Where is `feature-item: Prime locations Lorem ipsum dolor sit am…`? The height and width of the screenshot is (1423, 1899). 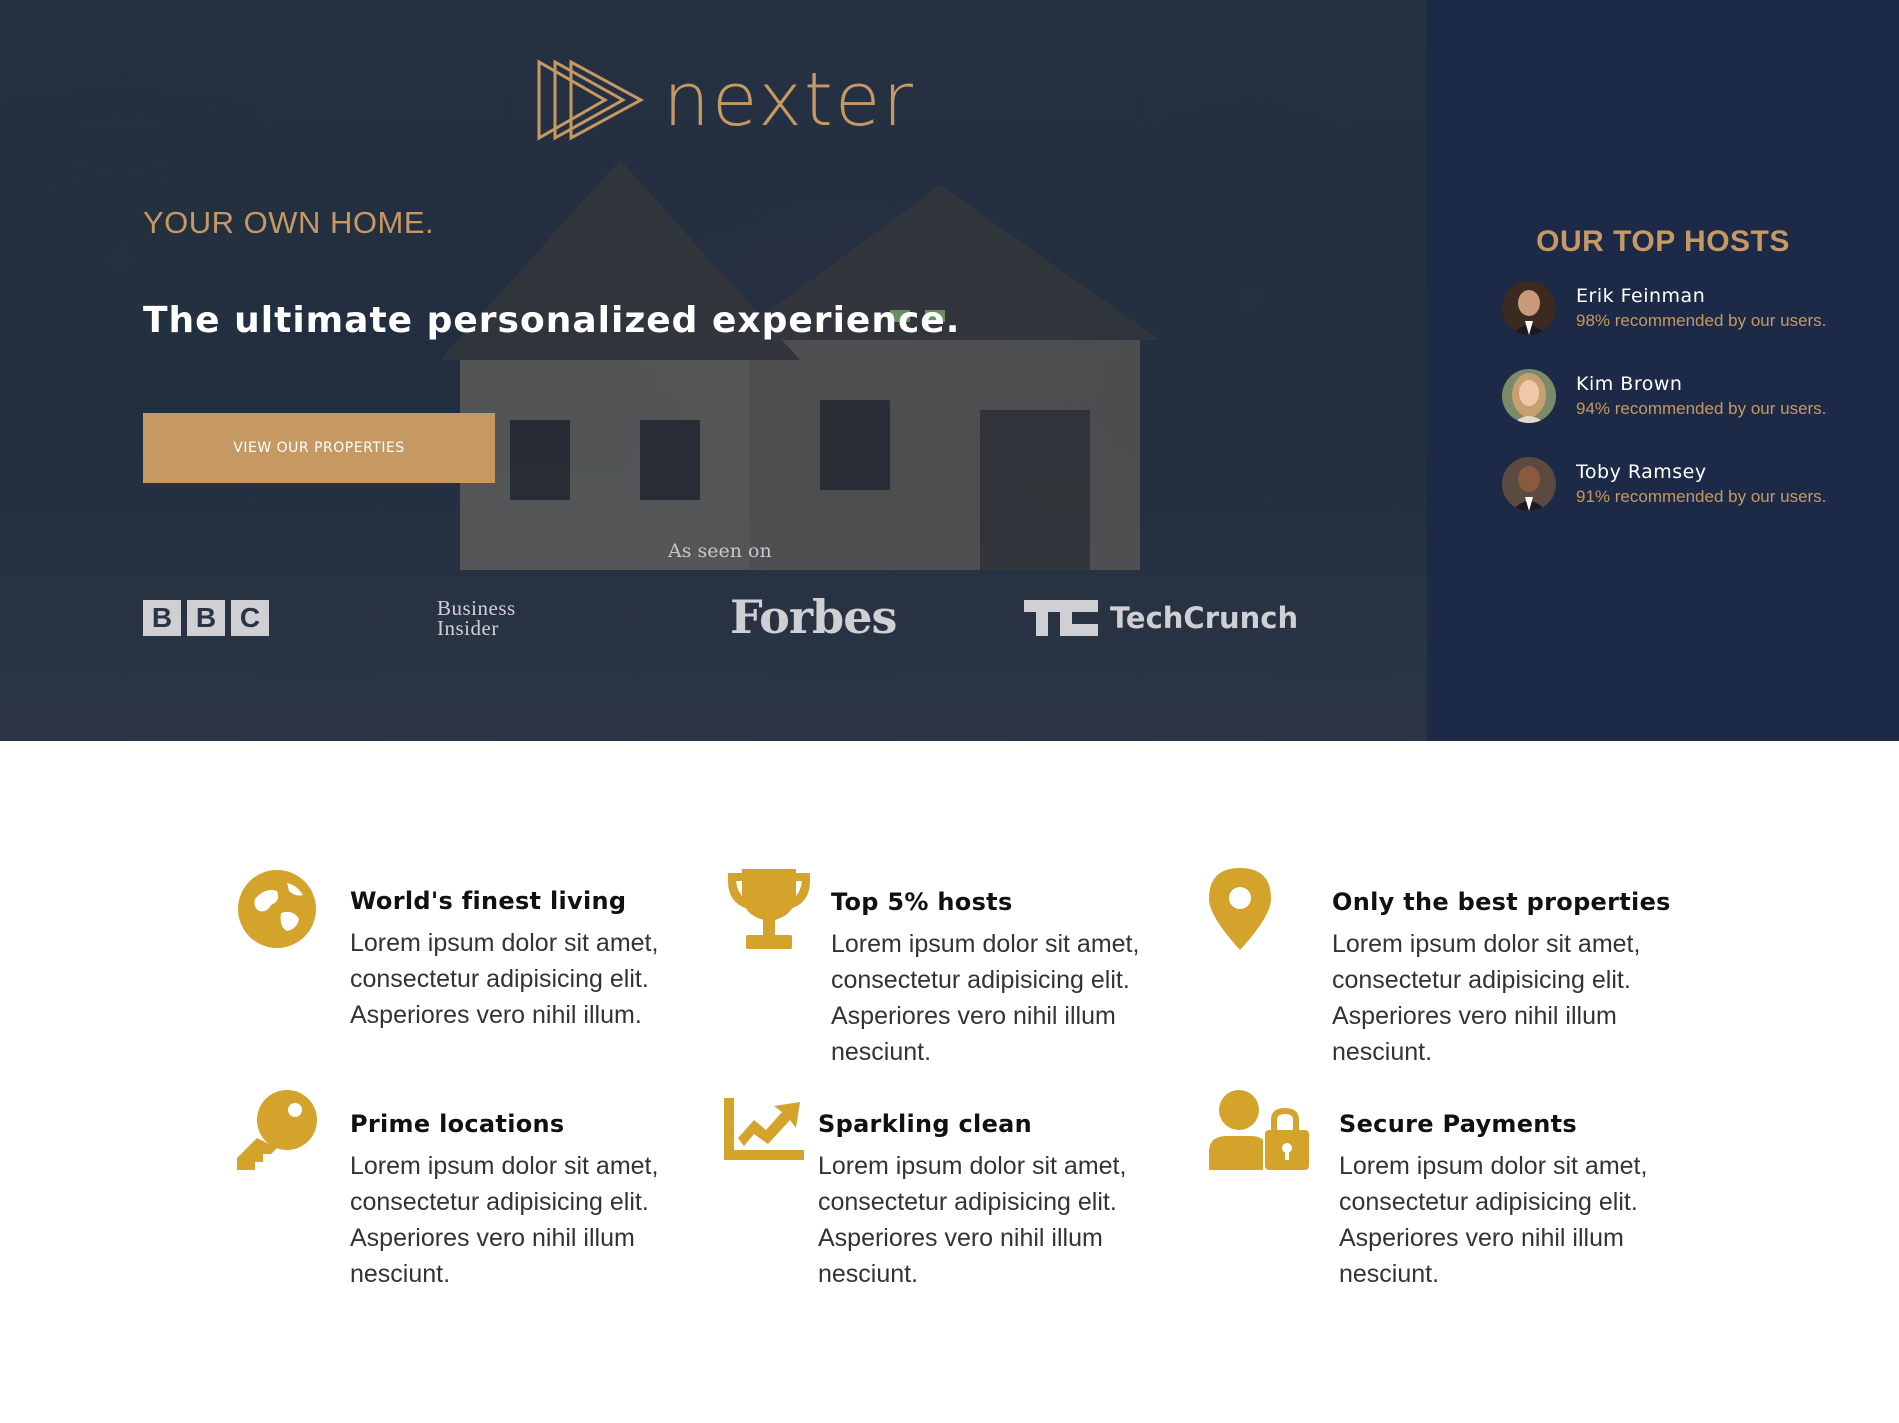
feature-item: Prime locations Lorem ipsum dolor sit am… is located at coordinates (447, 1191).